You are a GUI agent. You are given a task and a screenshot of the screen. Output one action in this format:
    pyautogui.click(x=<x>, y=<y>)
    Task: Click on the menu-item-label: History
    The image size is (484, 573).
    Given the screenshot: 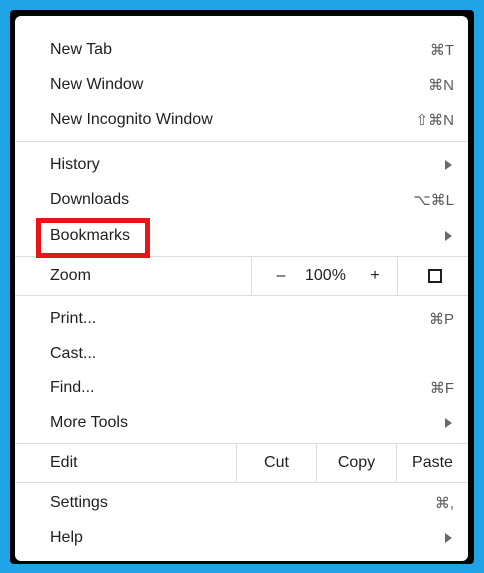 What is the action you would take?
    pyautogui.click(x=75, y=164)
    